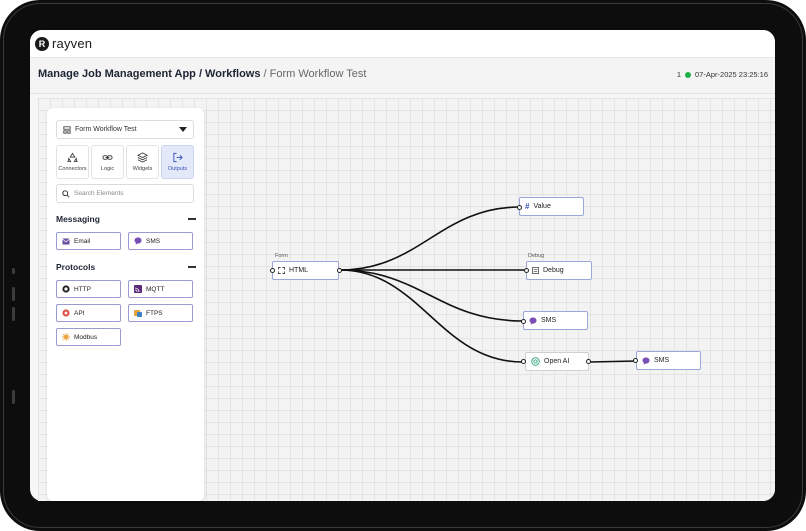  I want to click on element-label: Modbus, so click(86, 337).